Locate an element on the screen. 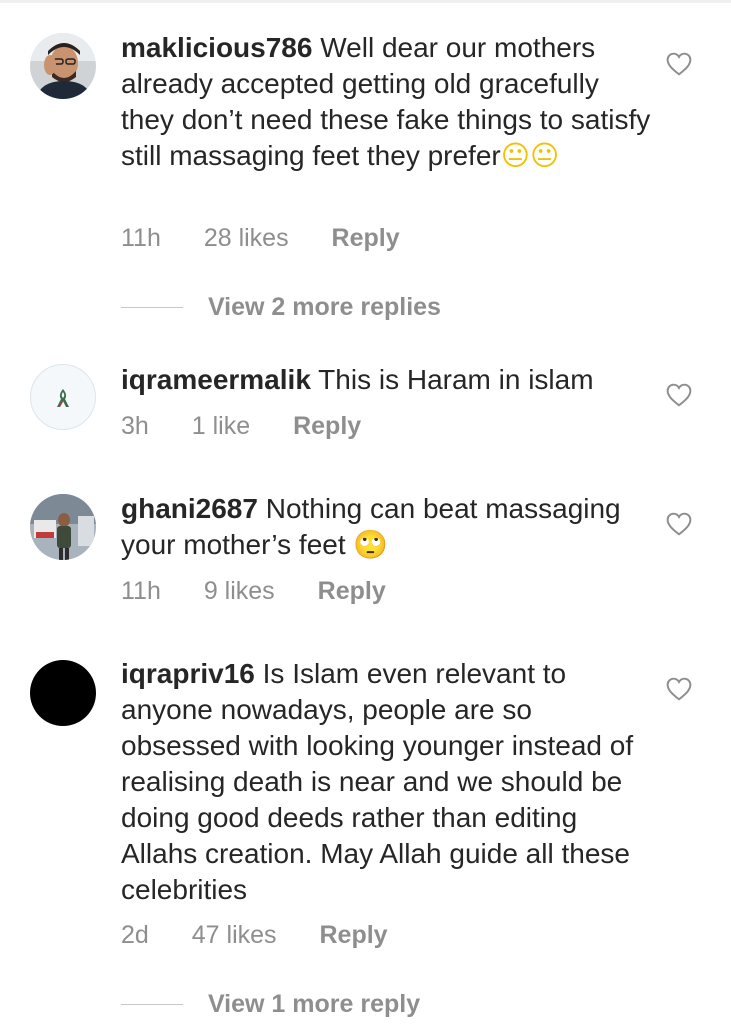  comment-meta: 11h 28 likes Reply is located at coordinates (278, 238).